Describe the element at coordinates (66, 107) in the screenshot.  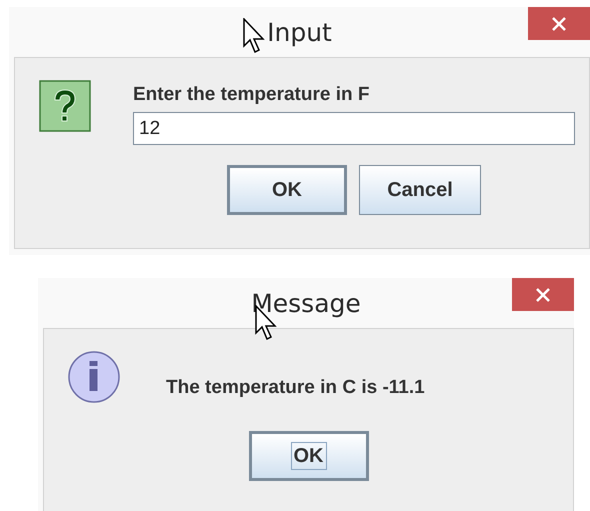
I see `question-icon` at that location.